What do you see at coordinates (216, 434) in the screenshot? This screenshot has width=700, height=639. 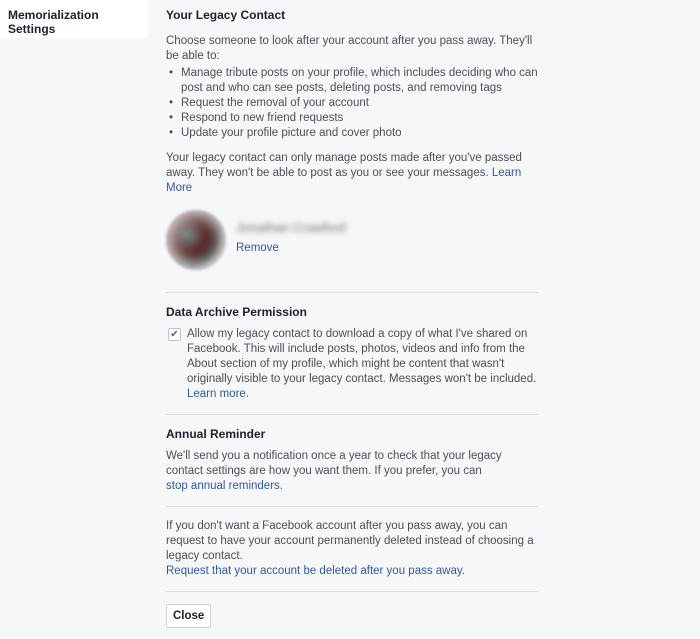 I see `annual-reminder-heading: Annual Reminder` at bounding box center [216, 434].